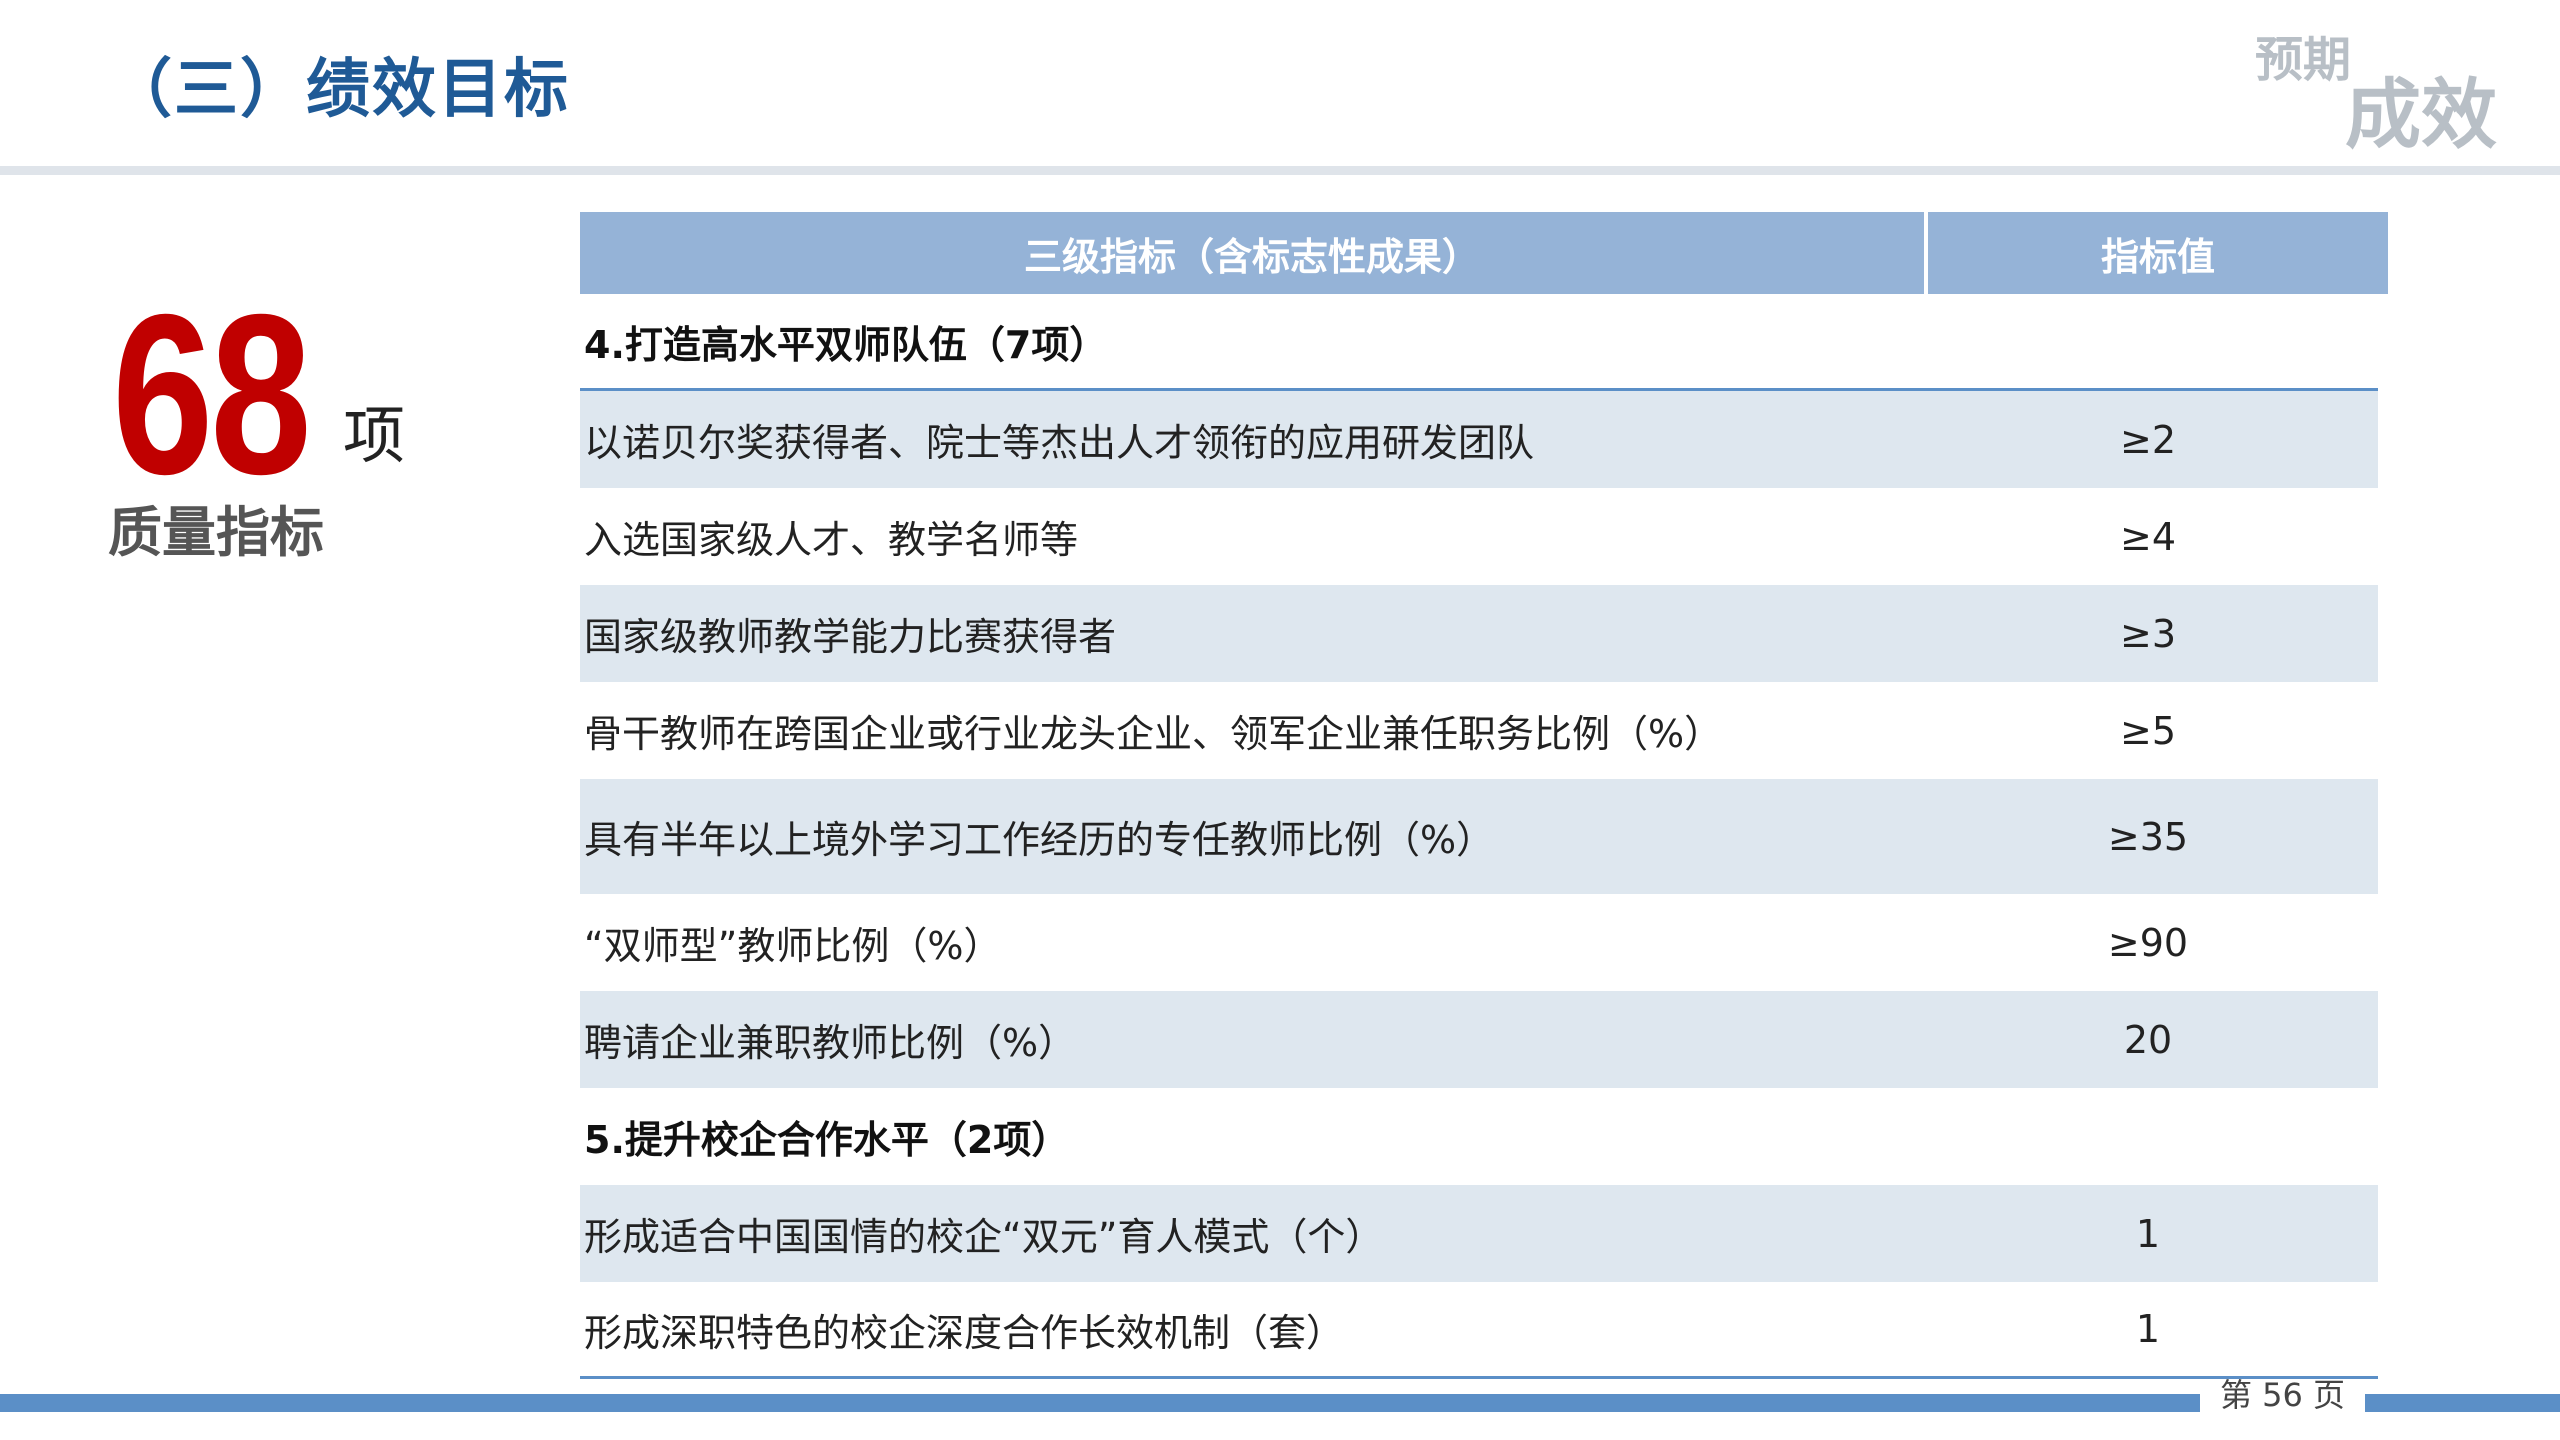 The image size is (2560, 1440). Describe the element at coordinates (830, 1043) in the screenshot. I see `row-label: 聘请企业兼职教师比例（%）` at that location.